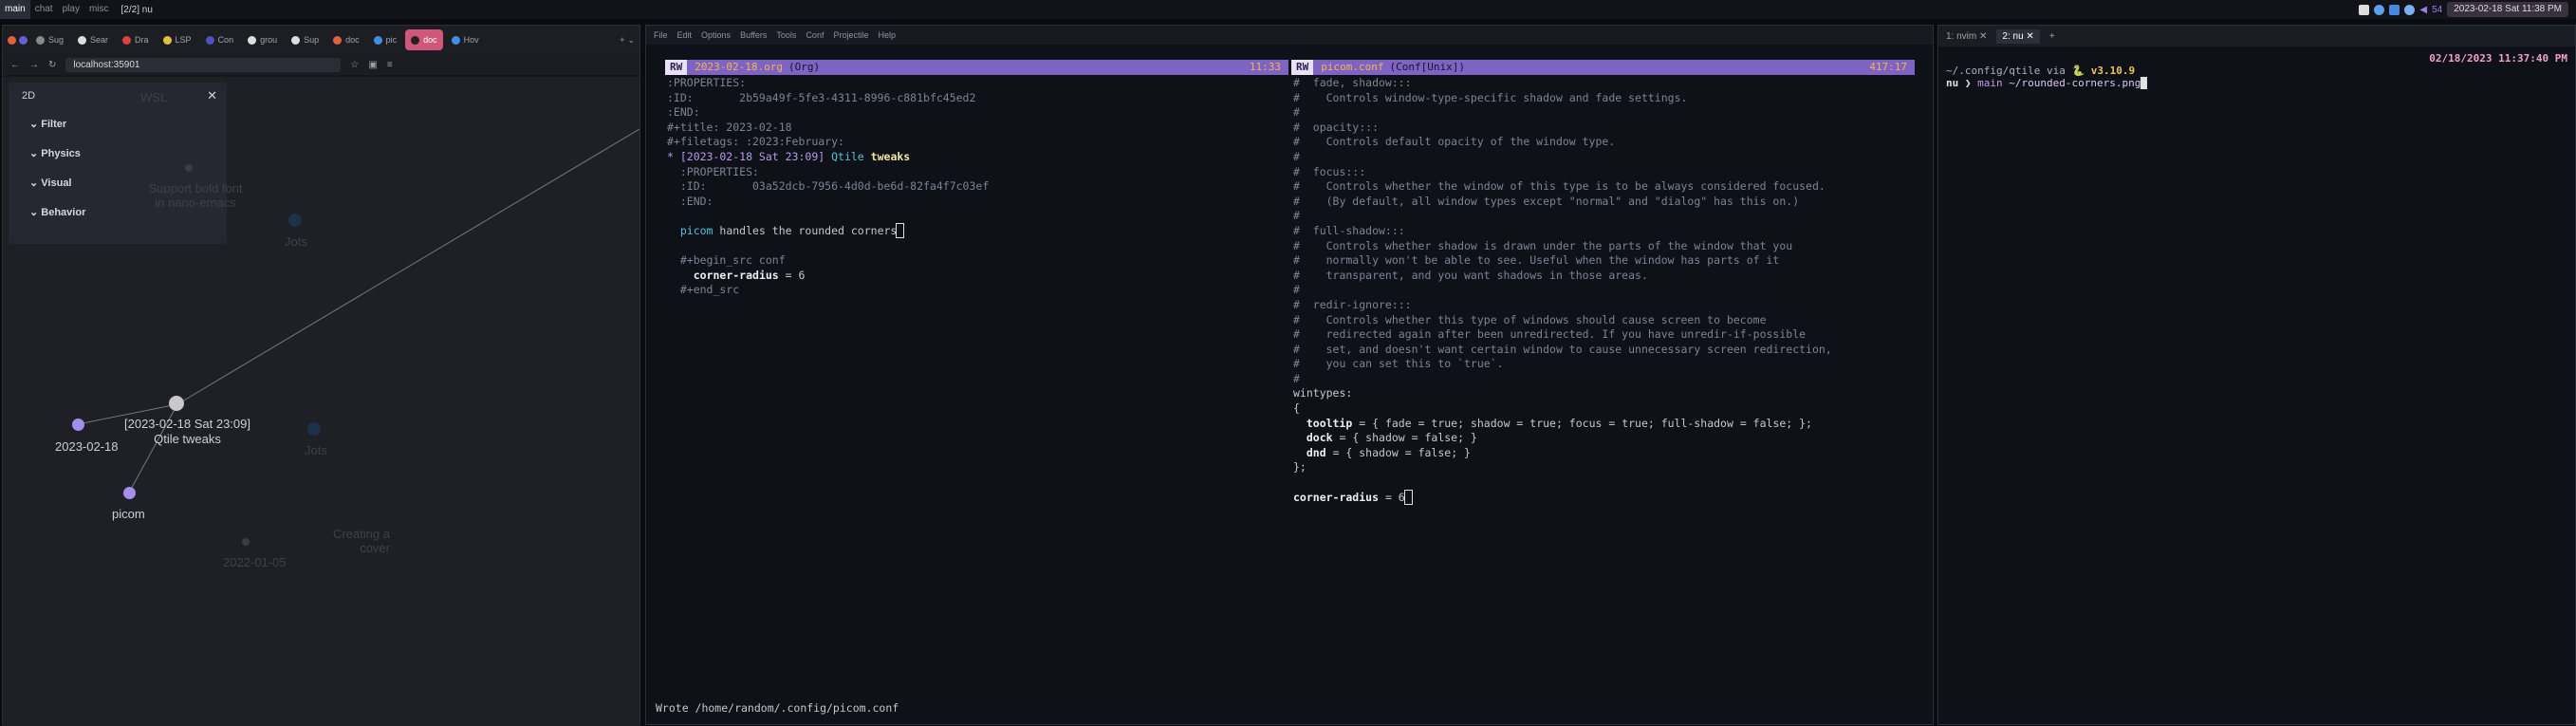 The image size is (2576, 726). I want to click on panel-filter: ⌄ Filter, so click(118, 124).